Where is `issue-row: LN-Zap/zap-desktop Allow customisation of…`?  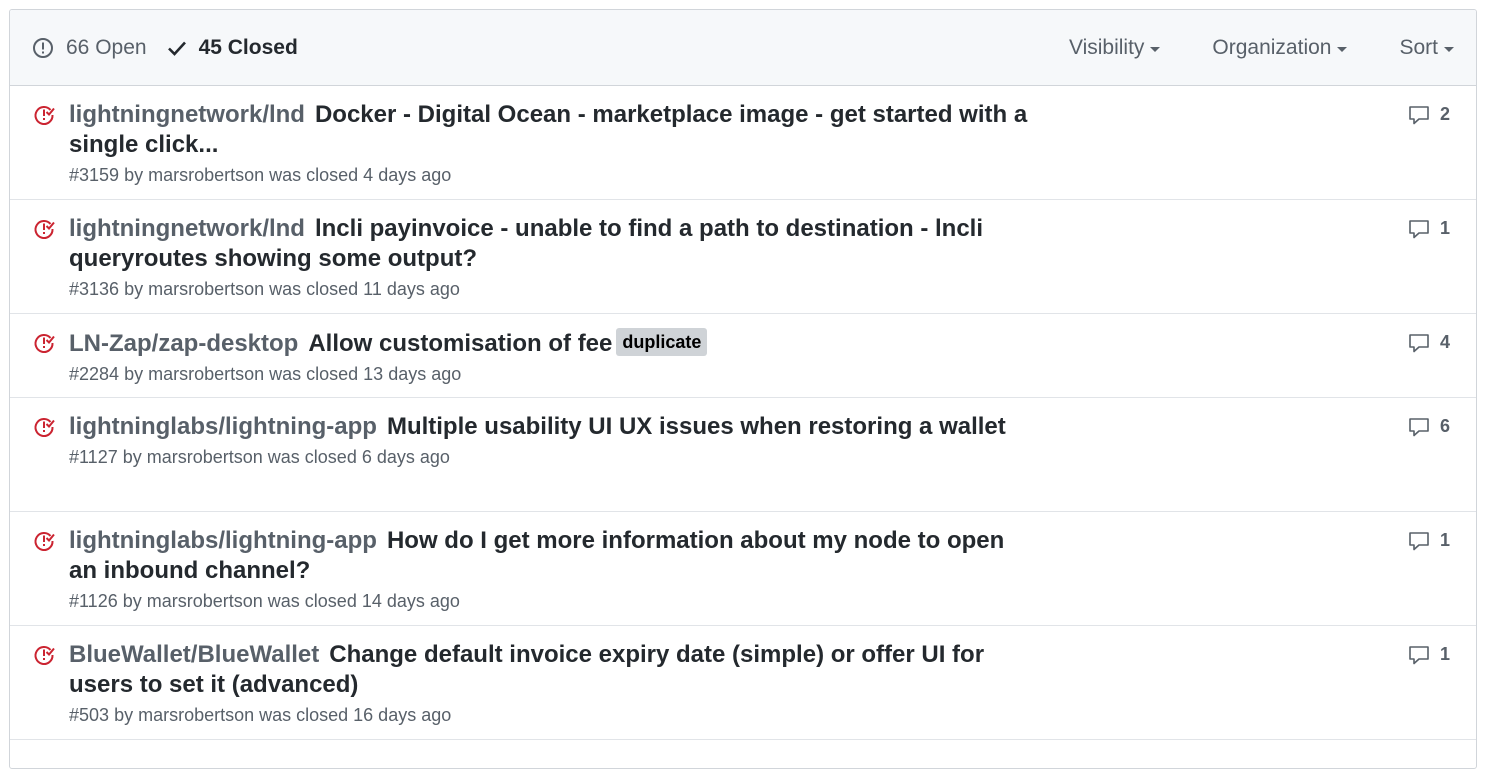
issue-row: LN-Zap/zap-desktop Allow customisation of… is located at coordinates (743, 356).